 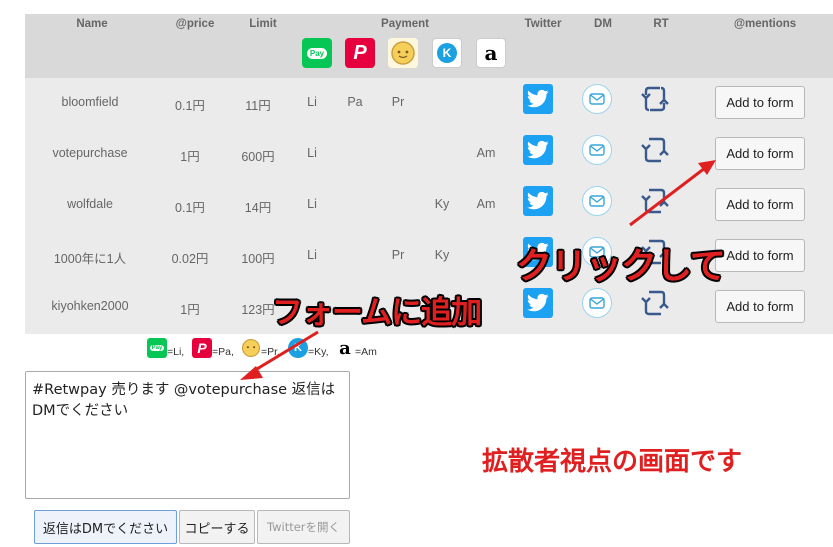 What do you see at coordinates (661, 24) in the screenshot?
I see `header-rt: RT` at bounding box center [661, 24].